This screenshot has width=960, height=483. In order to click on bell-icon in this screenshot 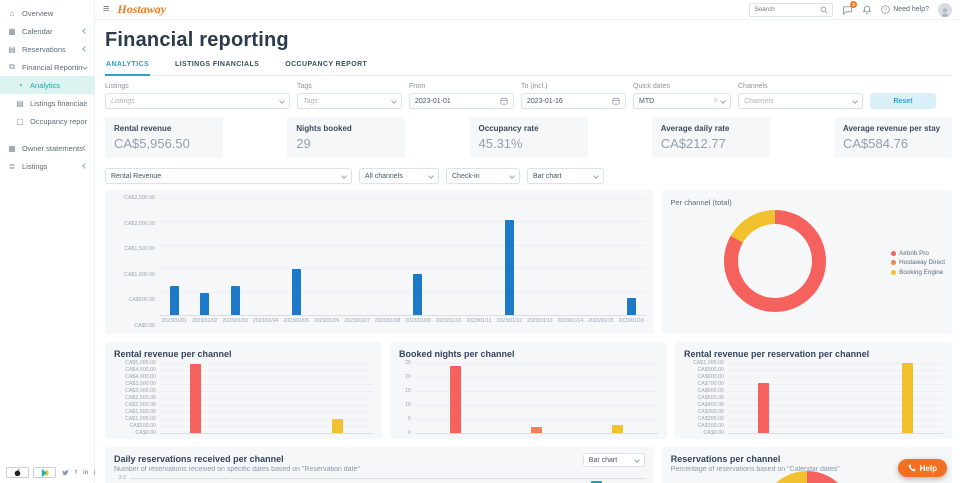, I will do `click(867, 9)`.